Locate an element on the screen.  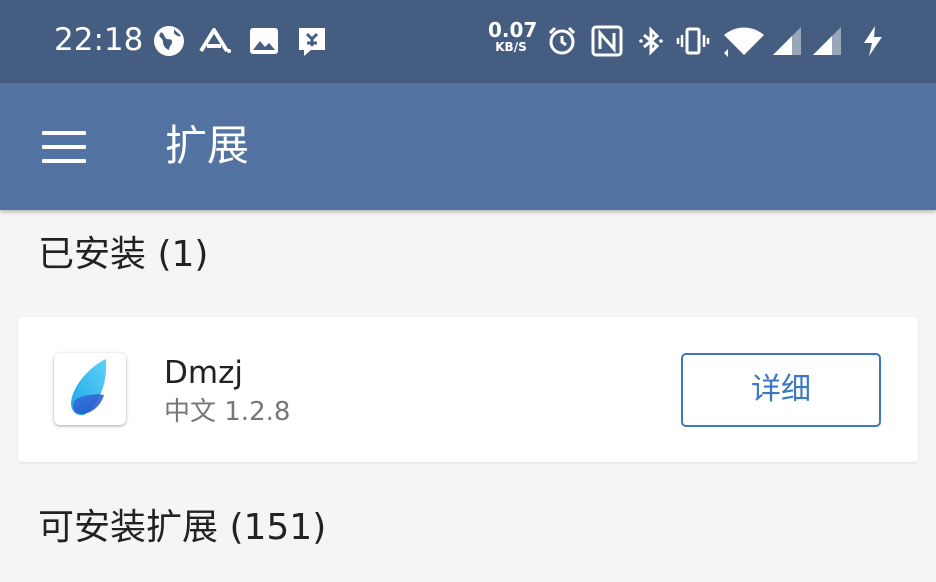
alarm-icon is located at coordinates (562, 40).